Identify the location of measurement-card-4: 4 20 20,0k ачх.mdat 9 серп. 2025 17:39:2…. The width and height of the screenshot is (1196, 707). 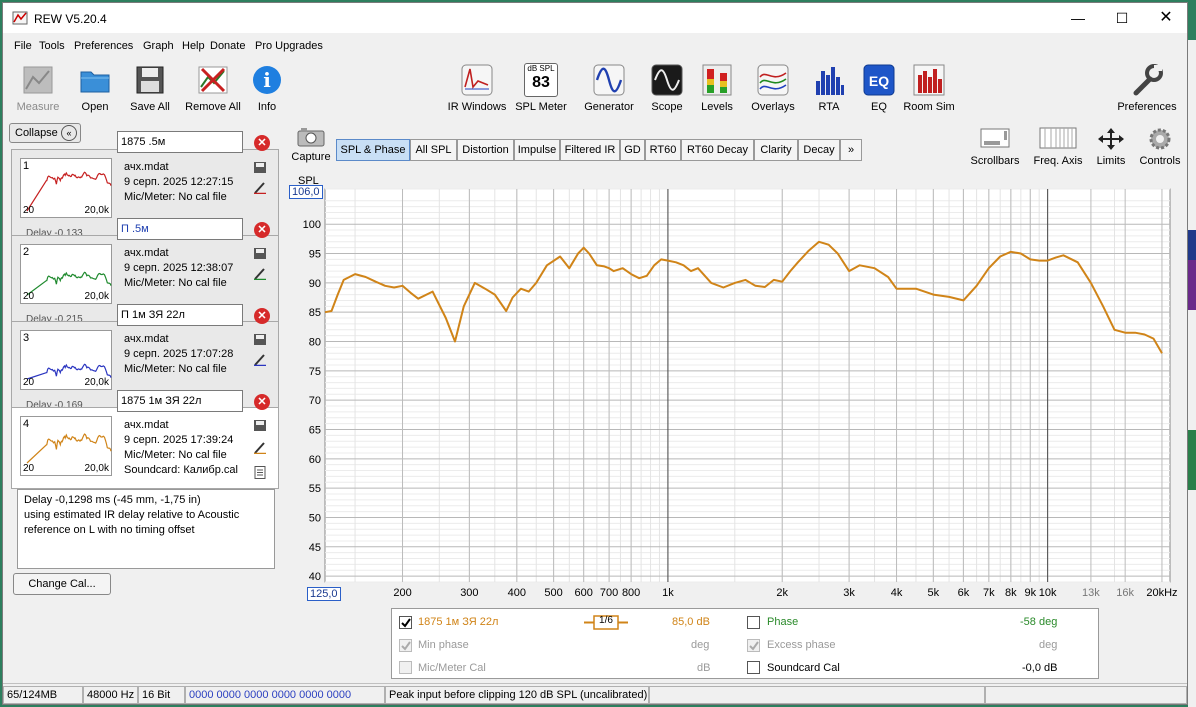
(145, 448).